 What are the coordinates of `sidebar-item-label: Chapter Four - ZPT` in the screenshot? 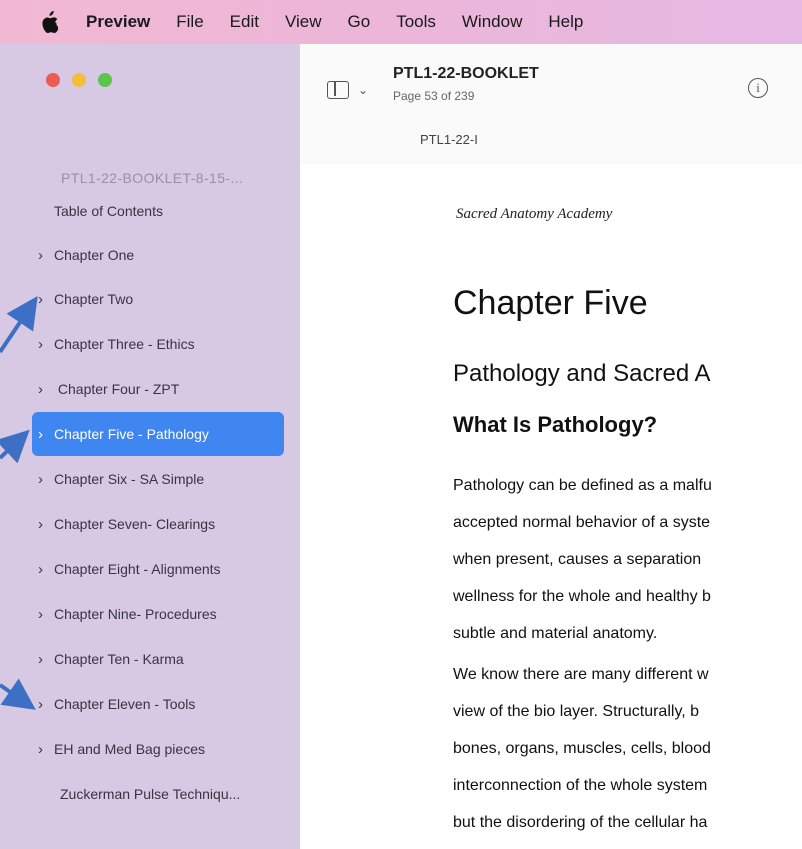 It's located at (117, 389).